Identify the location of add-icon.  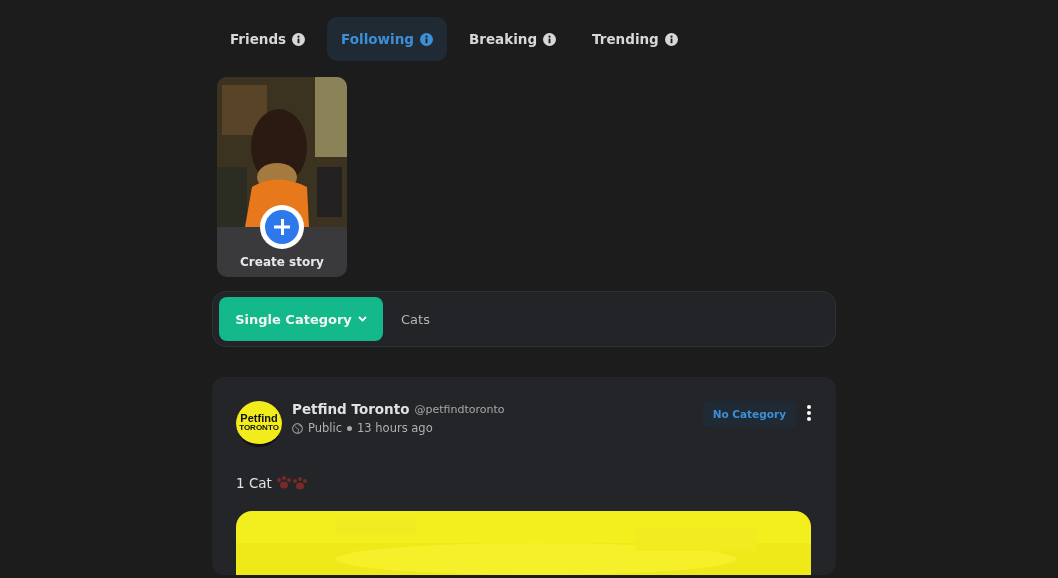
(282, 227).